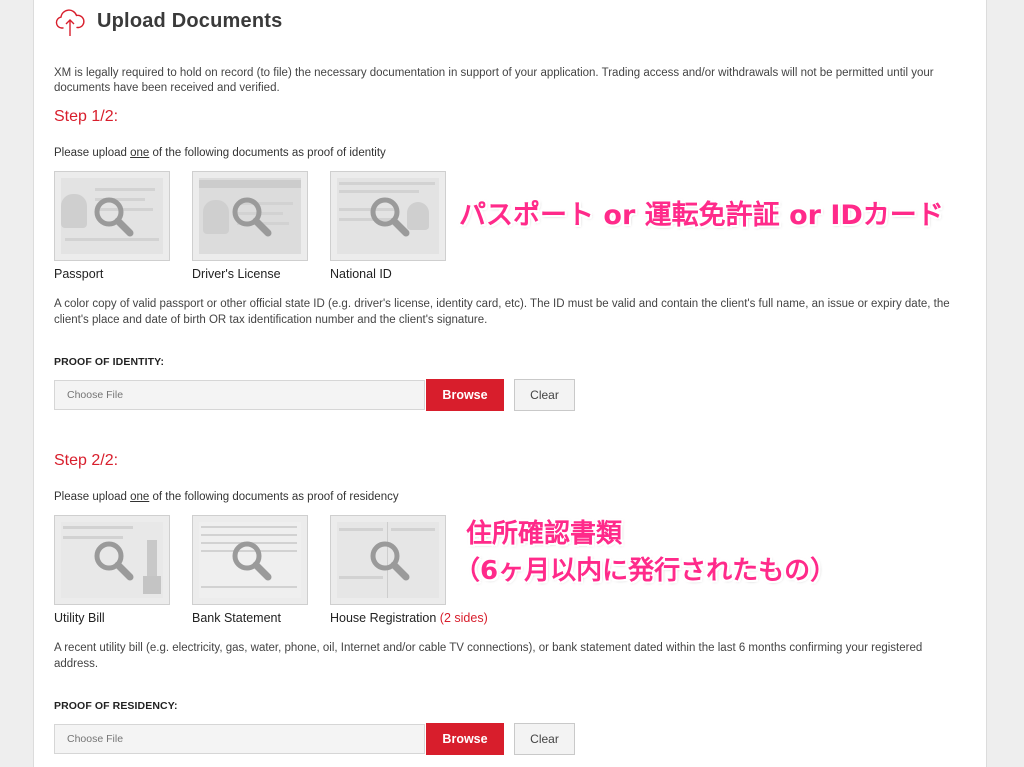 The width and height of the screenshot is (1024, 767). I want to click on cloud-upload-icon, so click(70, 22).